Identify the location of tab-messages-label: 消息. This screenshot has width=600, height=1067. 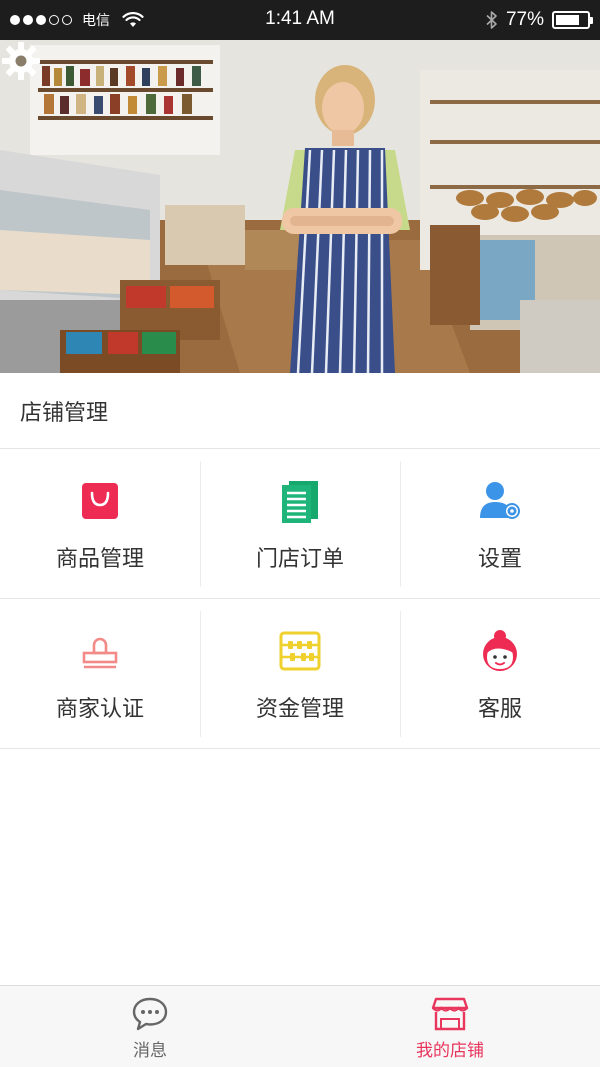
(150, 1051).